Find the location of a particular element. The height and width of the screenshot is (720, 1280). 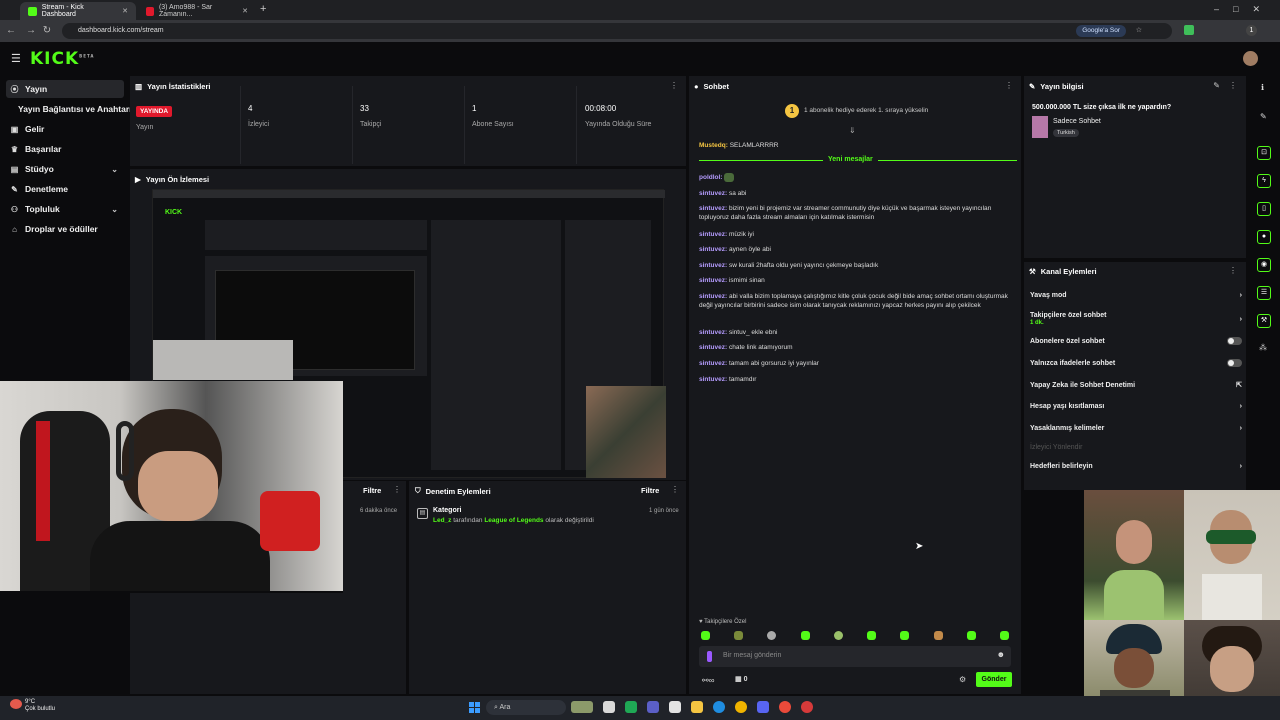

pencil-icon: ✎ is located at coordinates (1263, 116).